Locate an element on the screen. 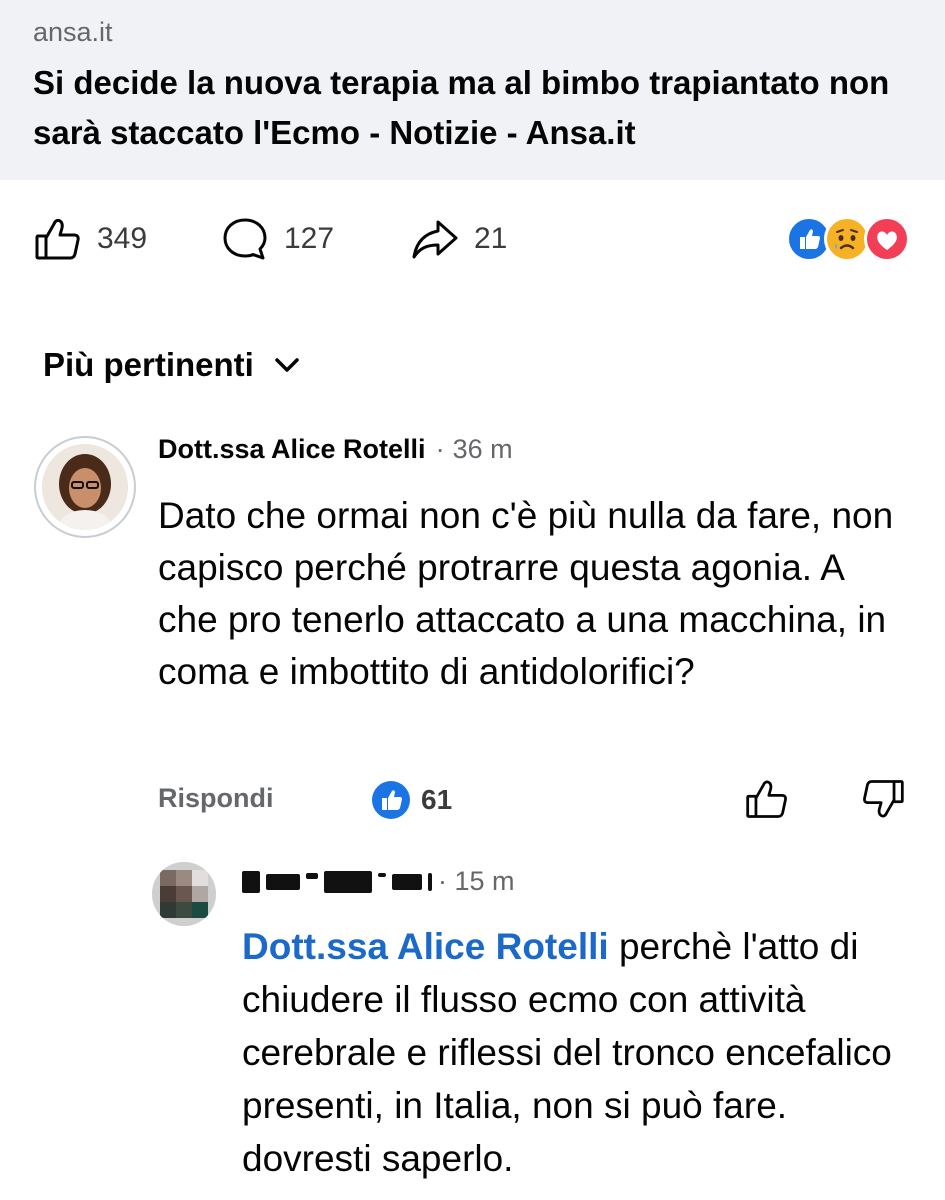 This screenshot has height=1200, width=945. comment-author: Dott.ssa Alice Rotelli is located at coordinates (292, 449).